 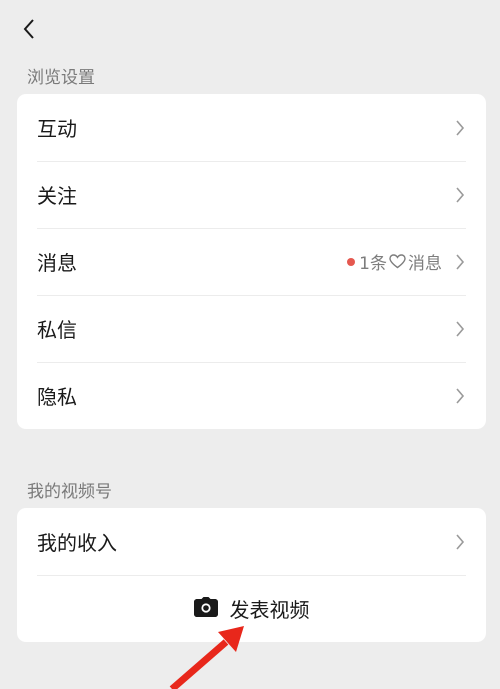 I want to click on post-video-button: 发表视频, so click(x=251, y=608).